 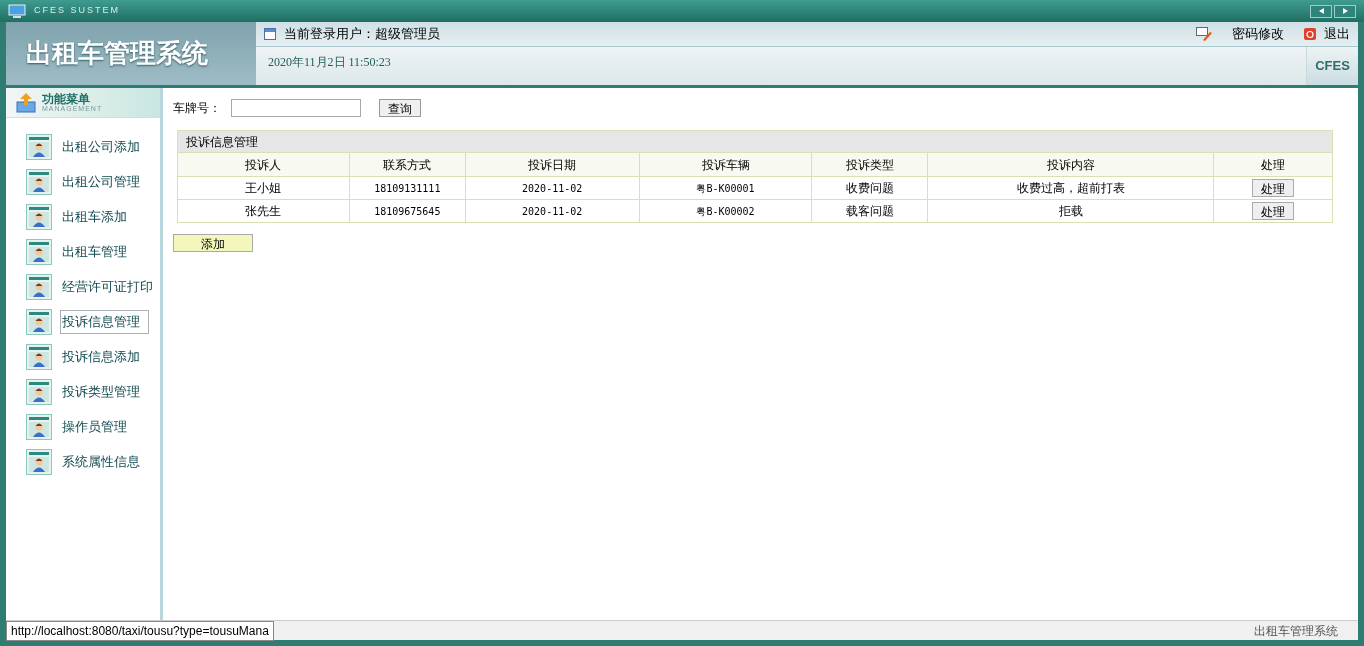 I want to click on menu-item: 投诉信息添加, so click(x=101, y=357).